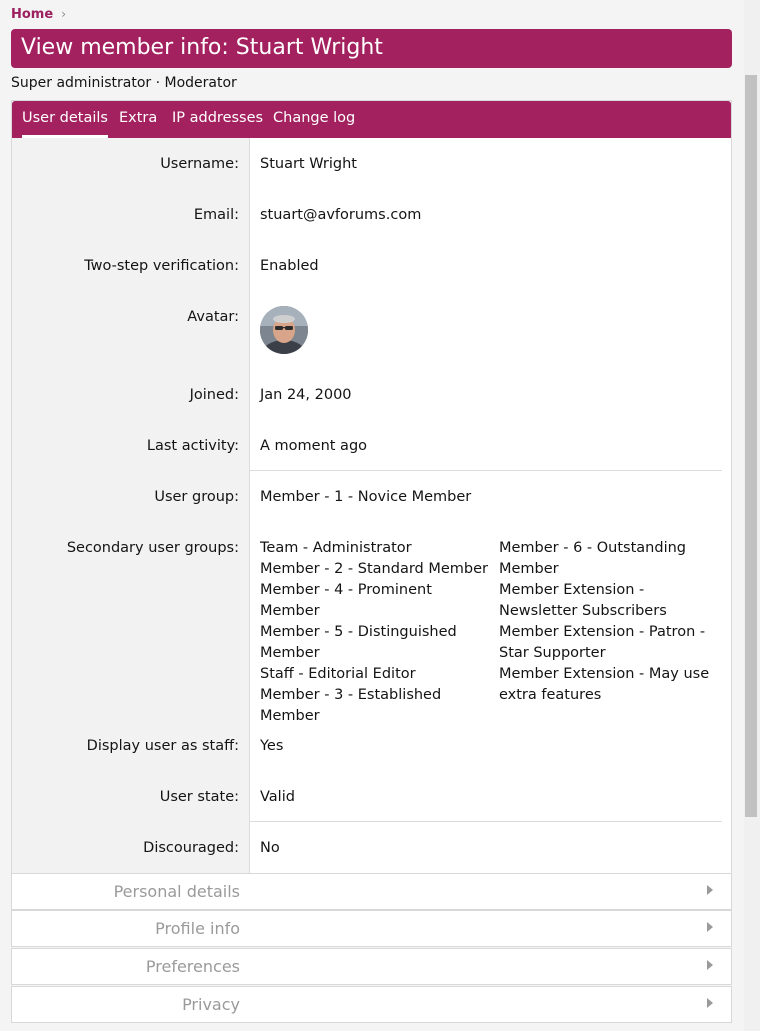 The height and width of the screenshot is (1031, 760). I want to click on section-personal-details-label: Personal details, so click(176, 891).